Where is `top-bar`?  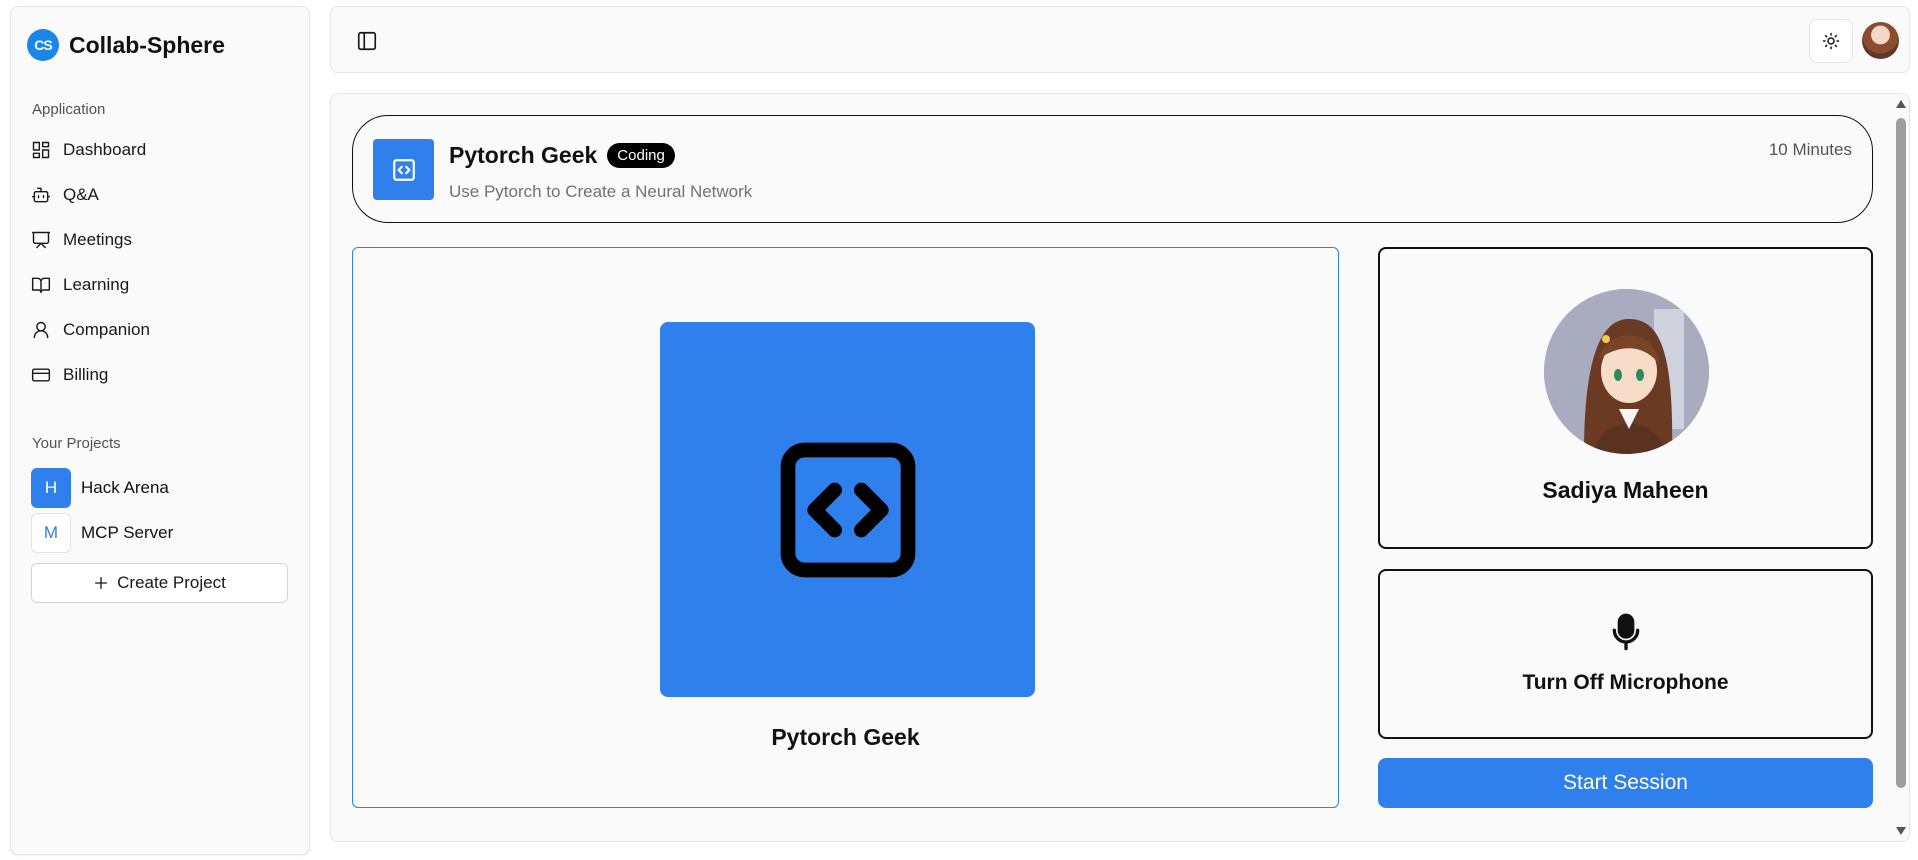 top-bar is located at coordinates (1120, 39).